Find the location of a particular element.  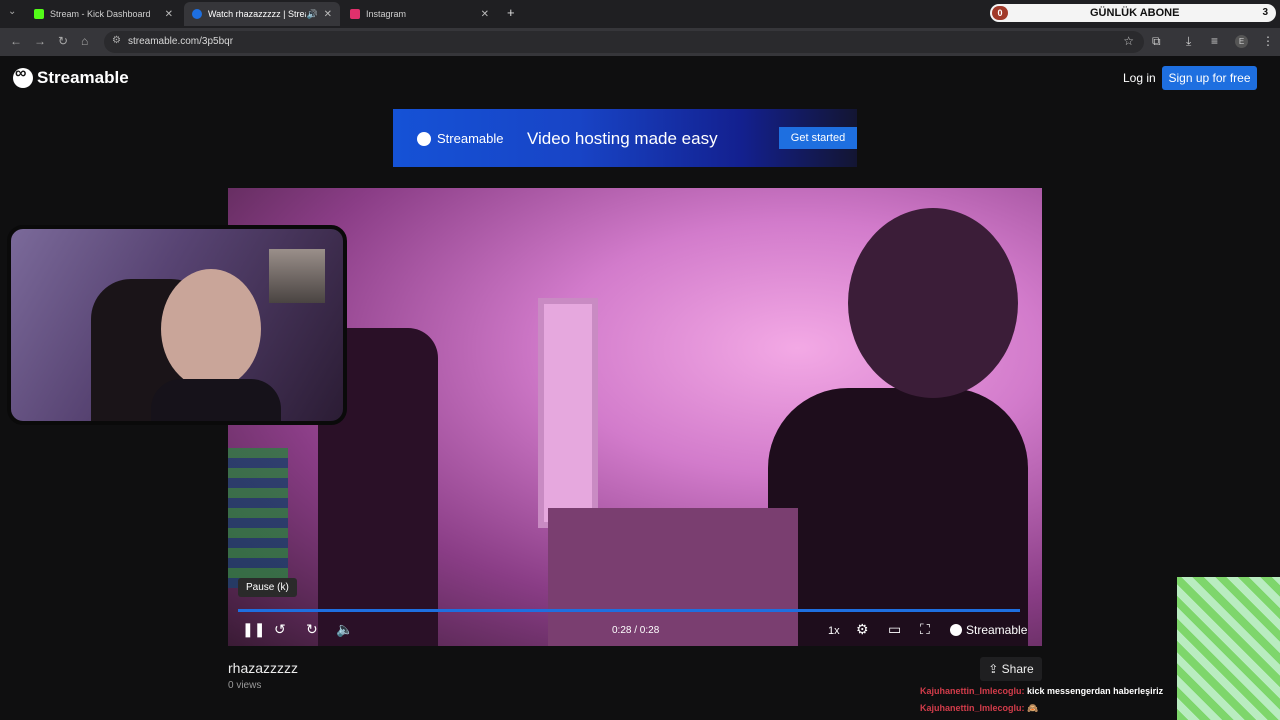

ad-brand: Streamable is located at coordinates (460, 138).